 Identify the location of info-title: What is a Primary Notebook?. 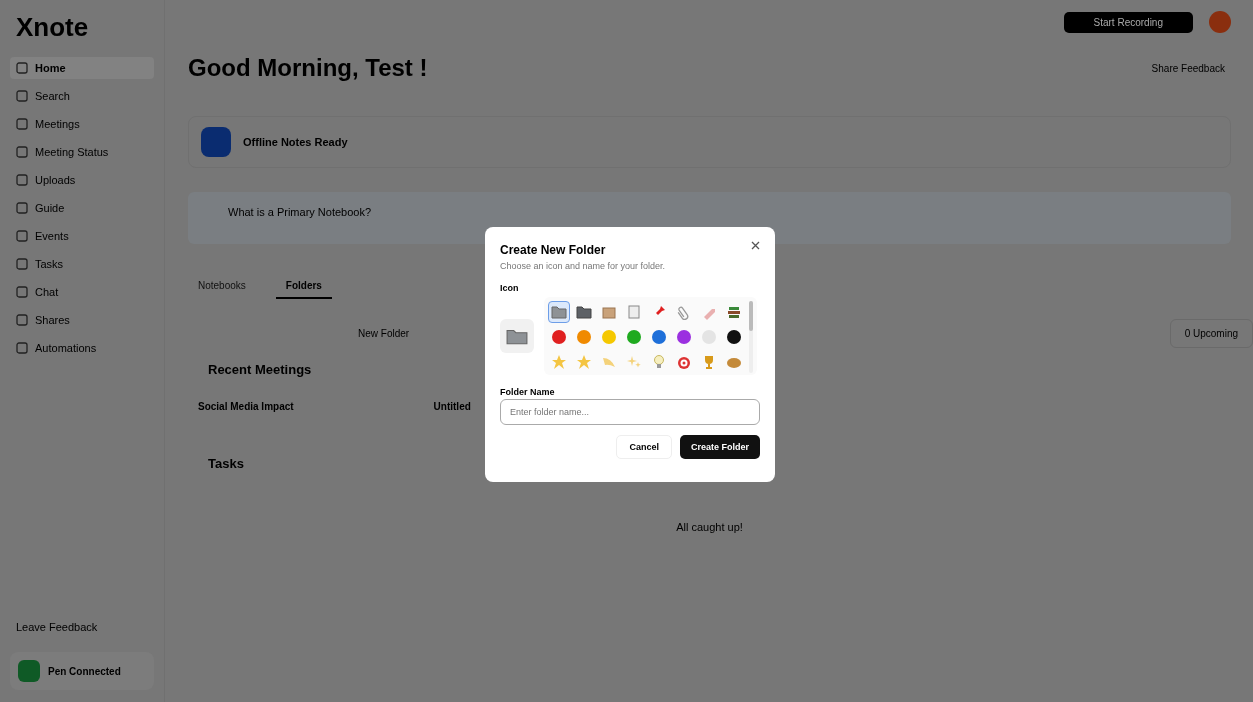
(300, 212).